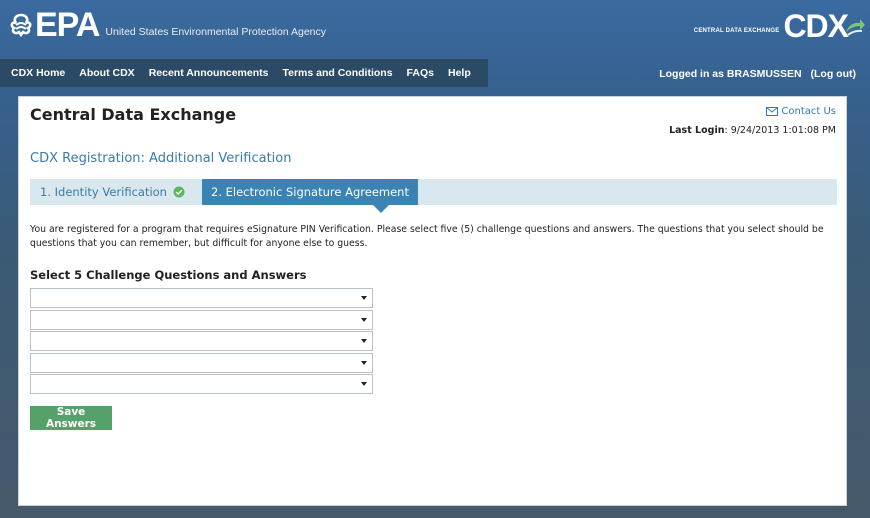  I want to click on cdx-logo: CENTRAL DATA EXCHANGE CDX, so click(779, 26).